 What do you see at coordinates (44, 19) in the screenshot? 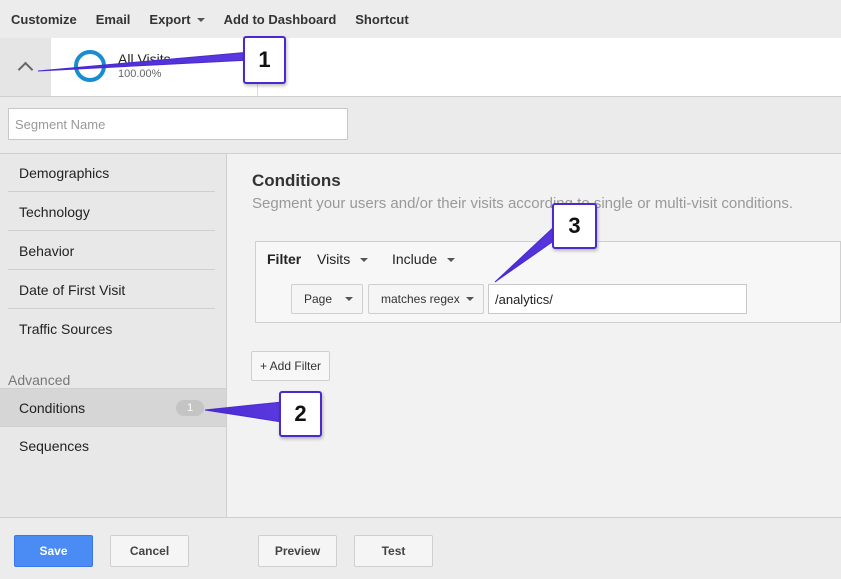
I see `customize-button: Customize` at bounding box center [44, 19].